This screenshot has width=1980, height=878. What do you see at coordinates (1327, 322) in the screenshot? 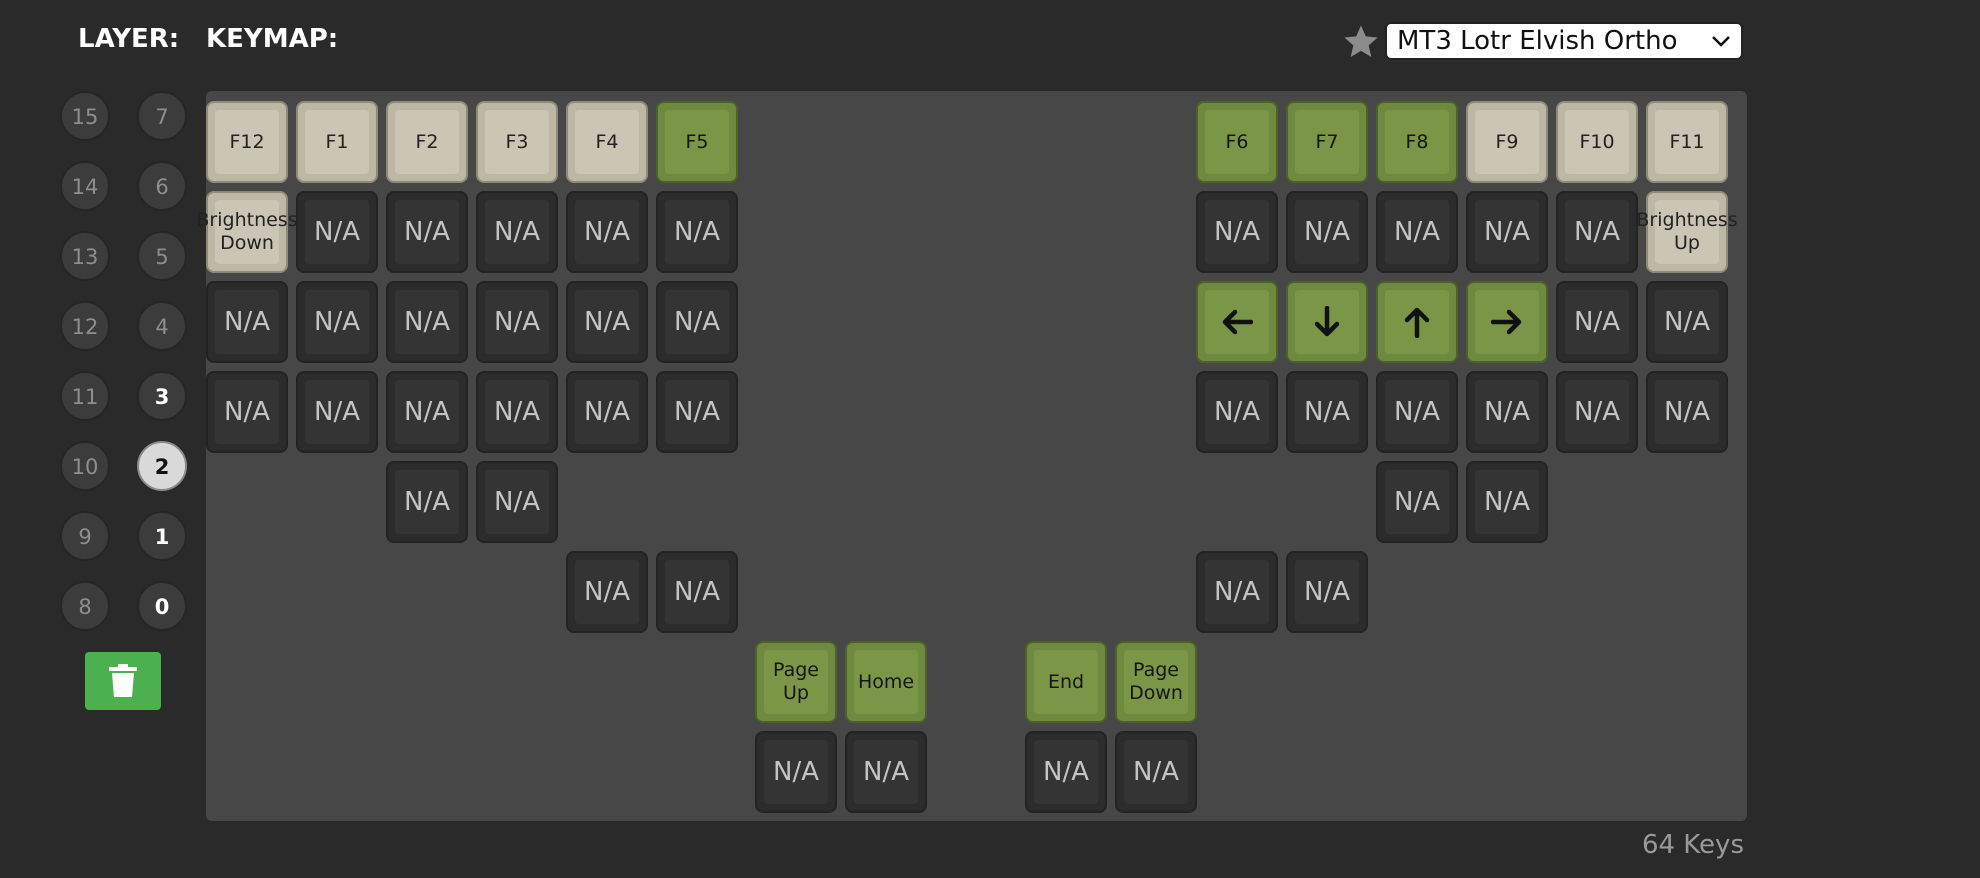
I see `key-down-arrow` at bounding box center [1327, 322].